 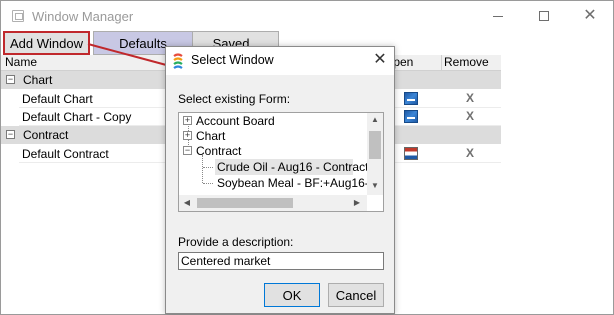 What do you see at coordinates (235, 121) in the screenshot?
I see `tree-item-label: Account Board` at bounding box center [235, 121].